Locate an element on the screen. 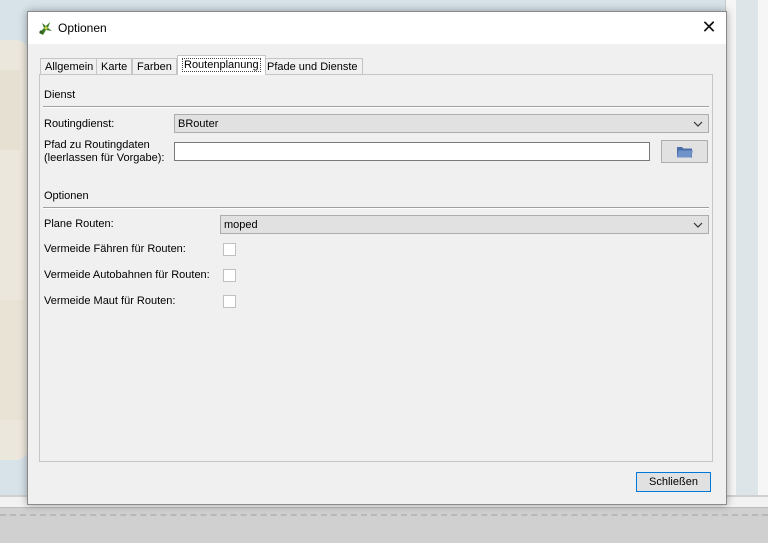  avoid-ferries-checkbox is located at coordinates (229, 249).